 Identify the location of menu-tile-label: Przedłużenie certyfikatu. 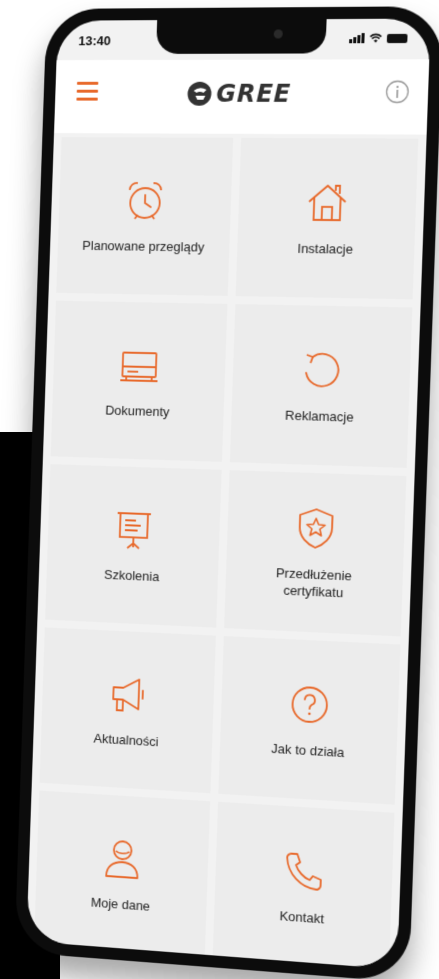
(314, 583).